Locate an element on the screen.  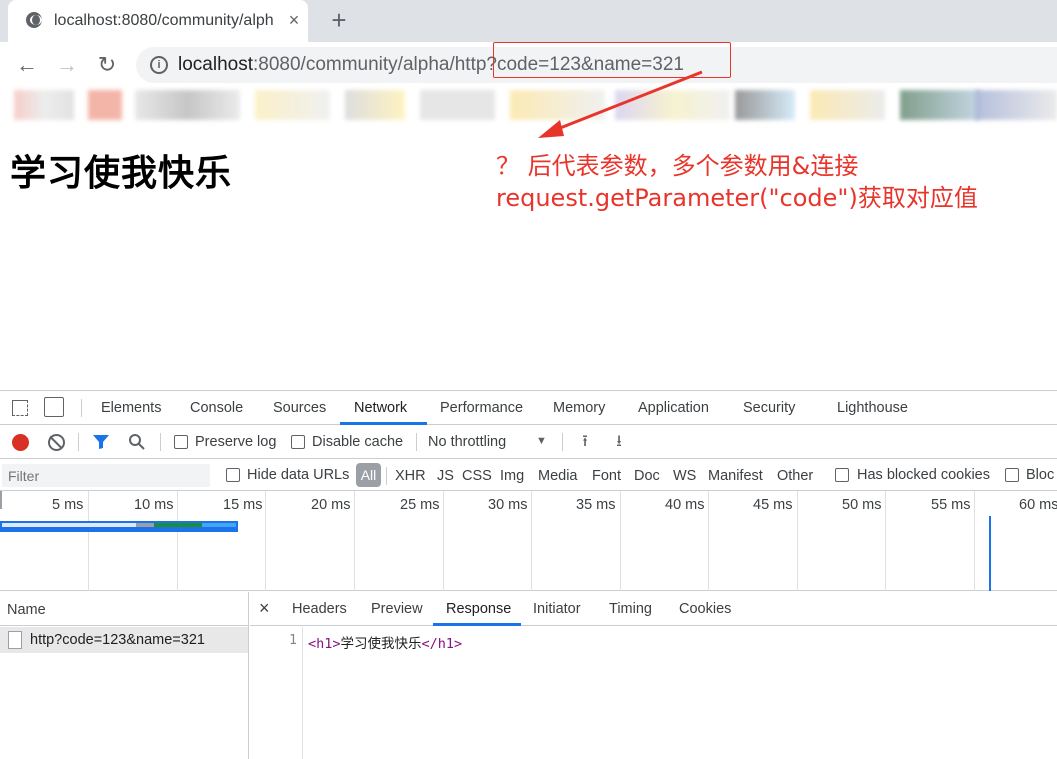
document-icon is located at coordinates (15, 640).